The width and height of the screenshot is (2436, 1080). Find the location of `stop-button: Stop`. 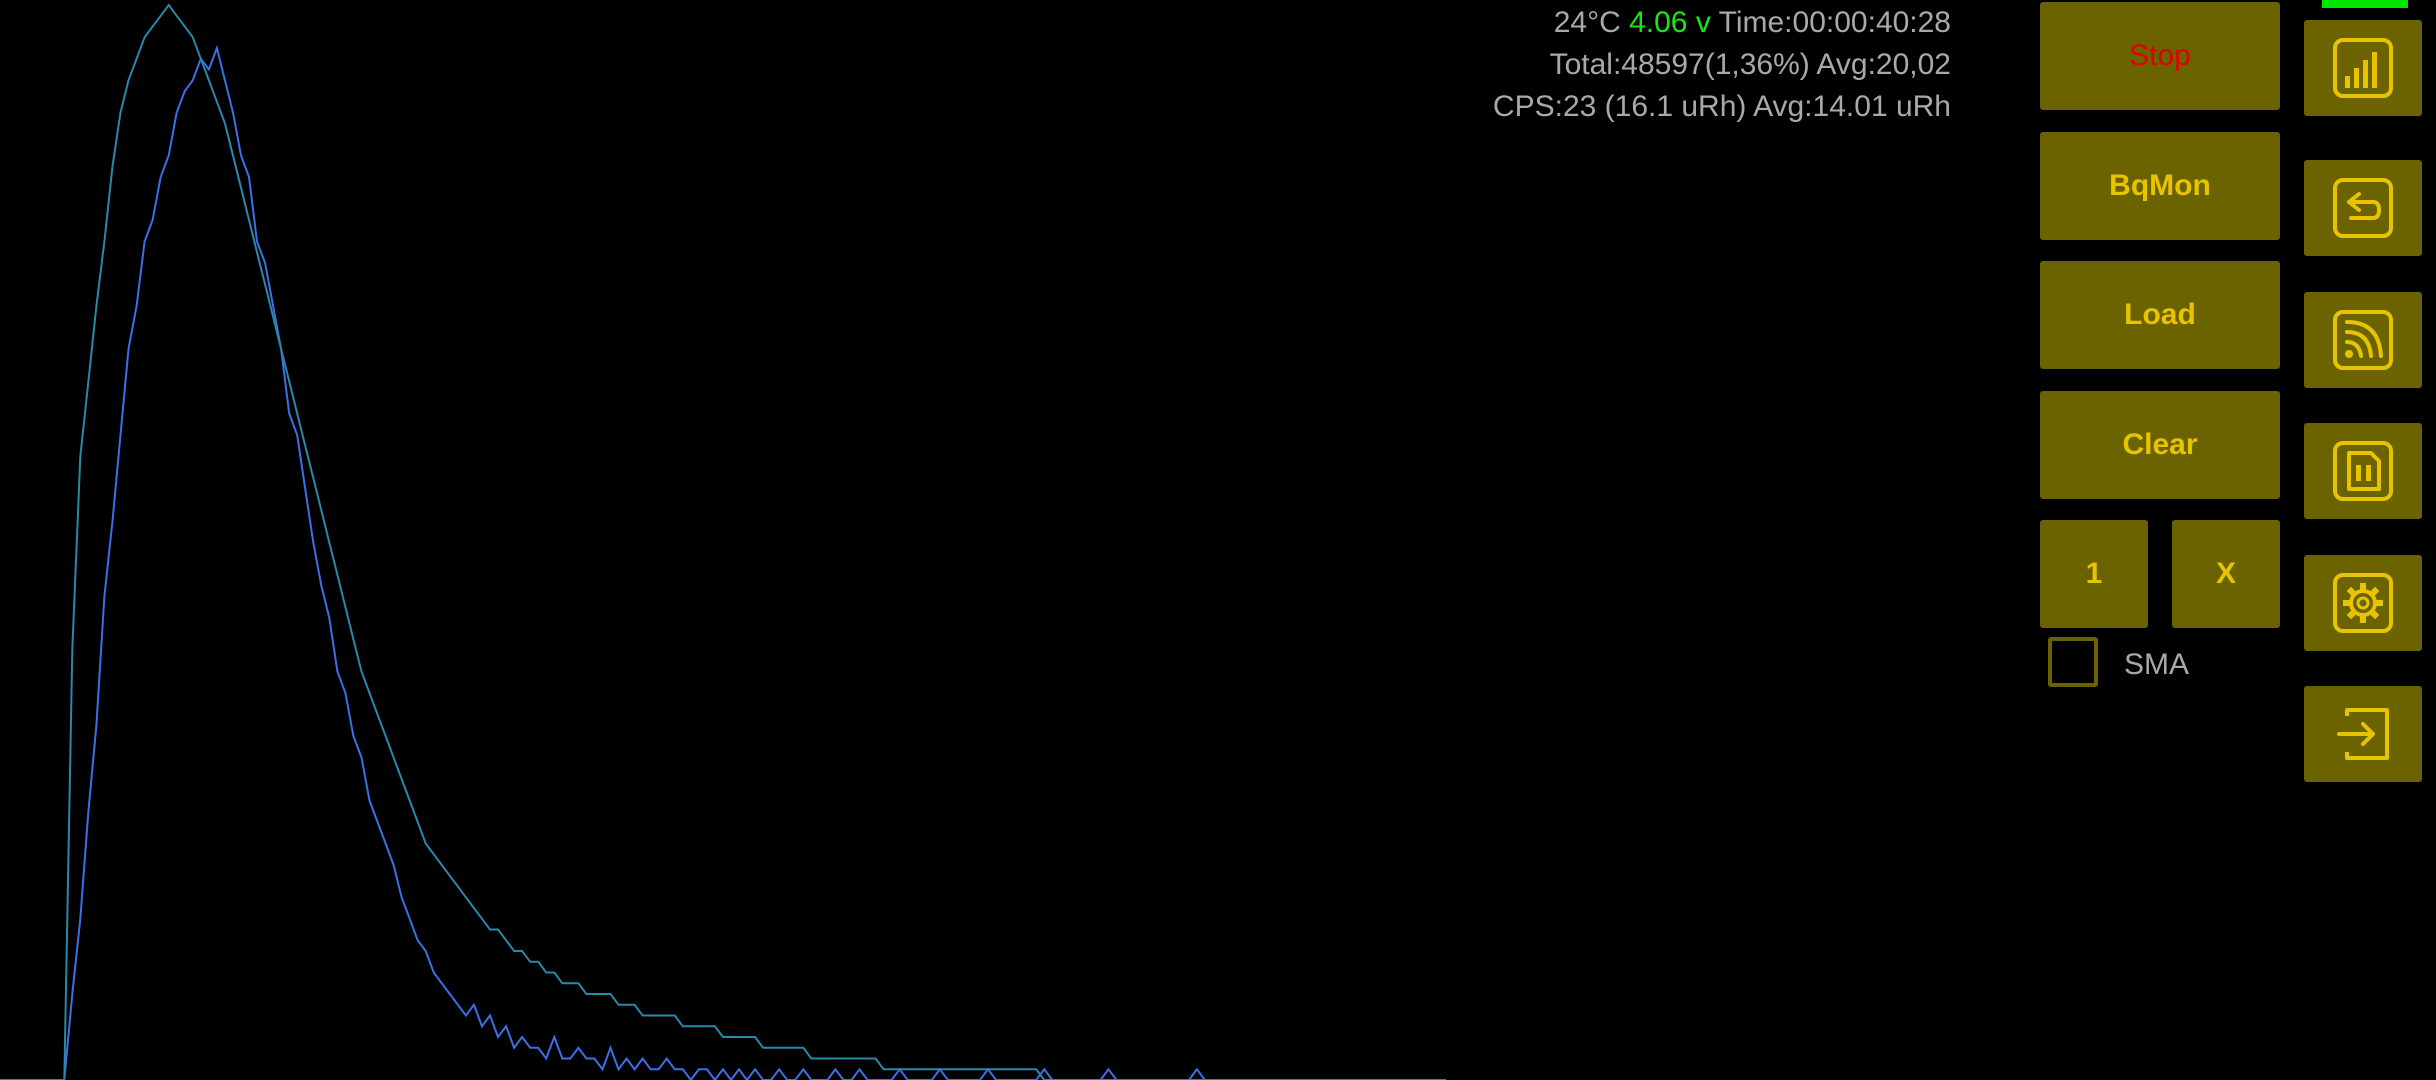

stop-button: Stop is located at coordinates (2160, 56).